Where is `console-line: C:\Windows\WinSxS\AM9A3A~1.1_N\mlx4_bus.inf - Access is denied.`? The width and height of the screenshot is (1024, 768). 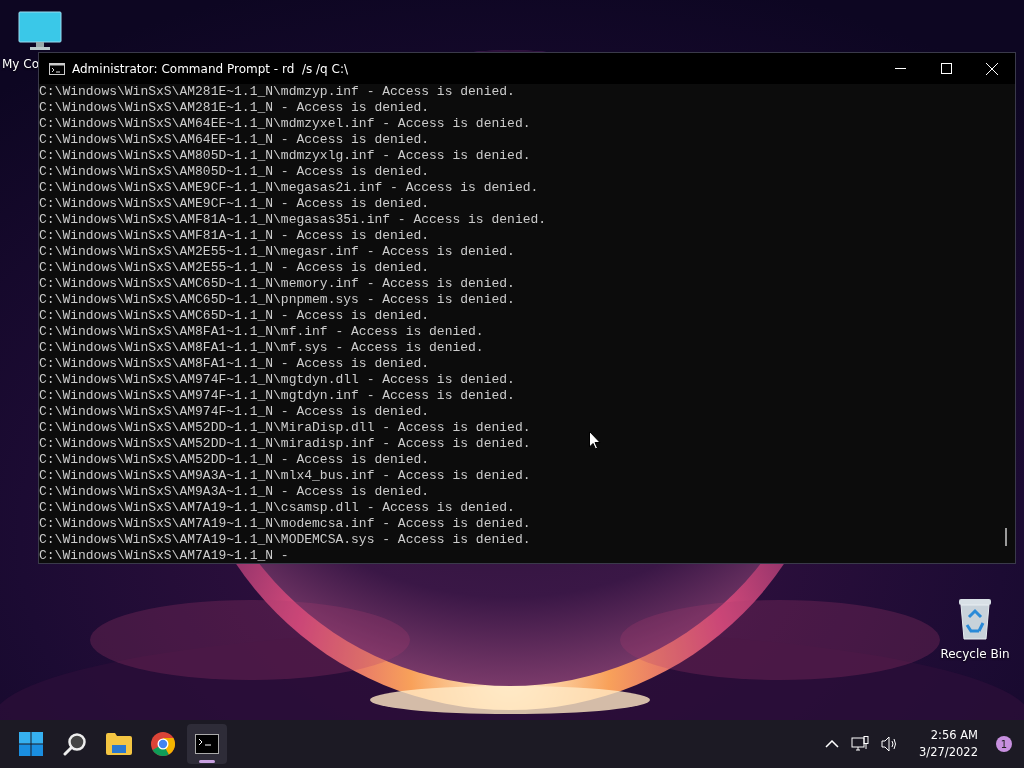 console-line: C:\Windows\WinSxS\AM9A3A~1.1_N\mlx4_bus.inf - Access is denied. is located at coordinates (285, 476).